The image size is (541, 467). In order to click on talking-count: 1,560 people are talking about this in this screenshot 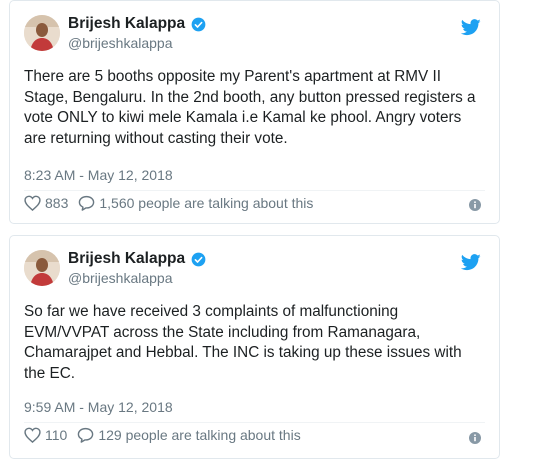, I will do `click(206, 203)`.